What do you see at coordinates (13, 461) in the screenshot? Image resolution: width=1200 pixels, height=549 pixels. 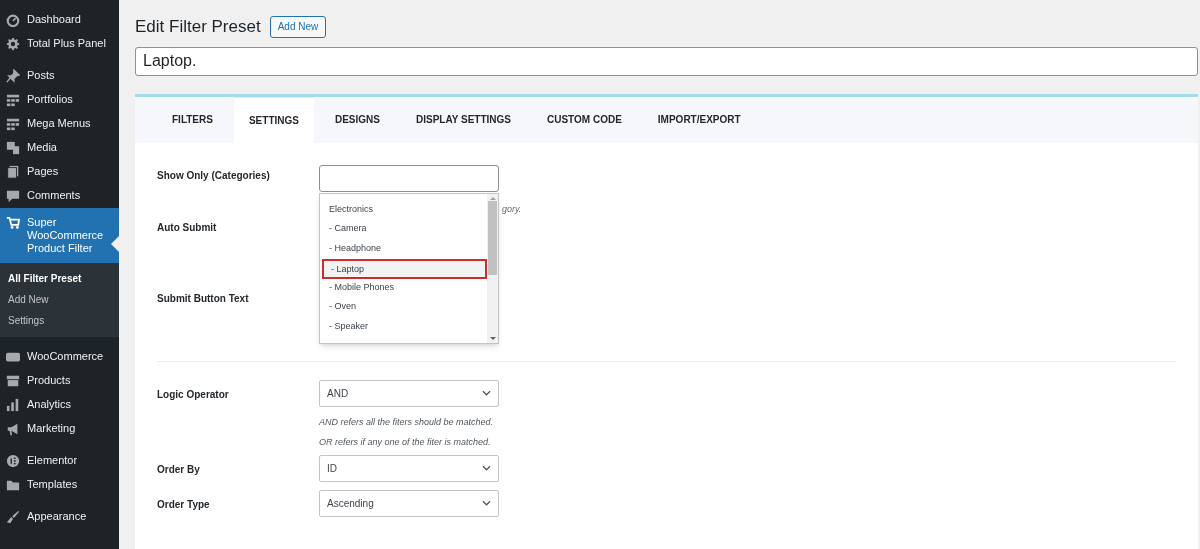 I see `e-circle-icon` at bounding box center [13, 461].